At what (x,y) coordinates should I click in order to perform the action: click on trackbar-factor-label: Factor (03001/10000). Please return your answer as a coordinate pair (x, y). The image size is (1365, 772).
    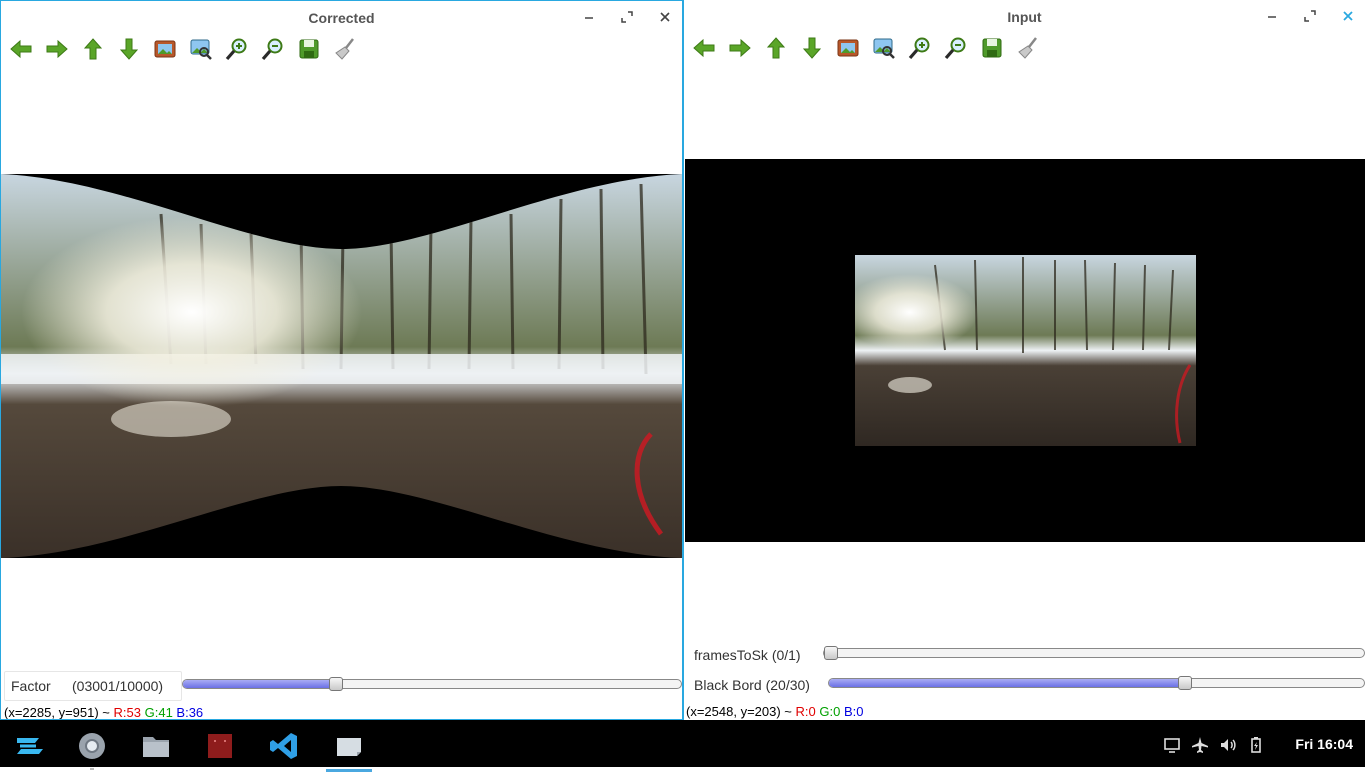
    Looking at the image, I should click on (93, 686).